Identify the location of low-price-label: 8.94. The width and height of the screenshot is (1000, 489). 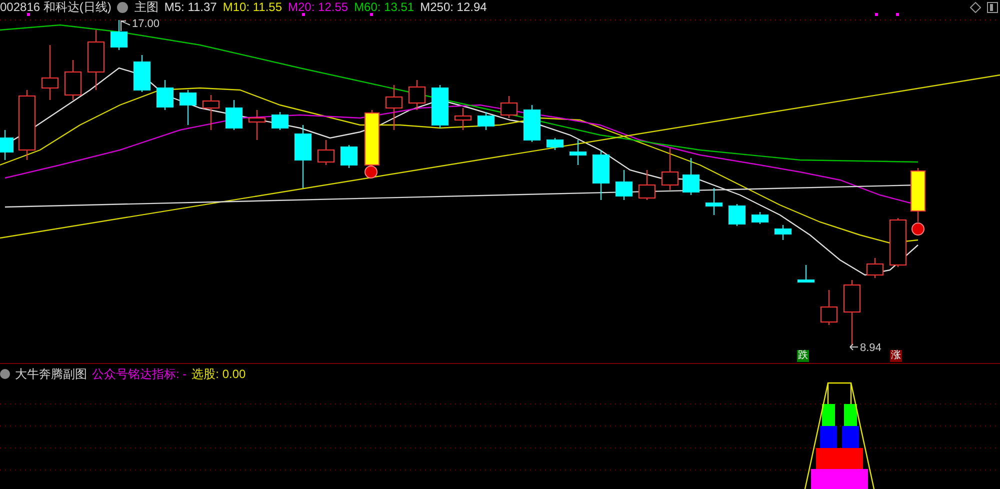
(871, 348).